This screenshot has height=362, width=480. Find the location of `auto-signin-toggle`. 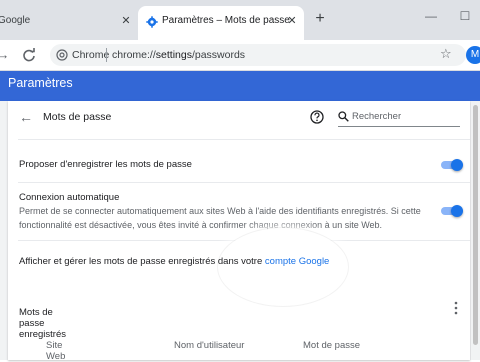

auto-signin-toggle is located at coordinates (452, 211).